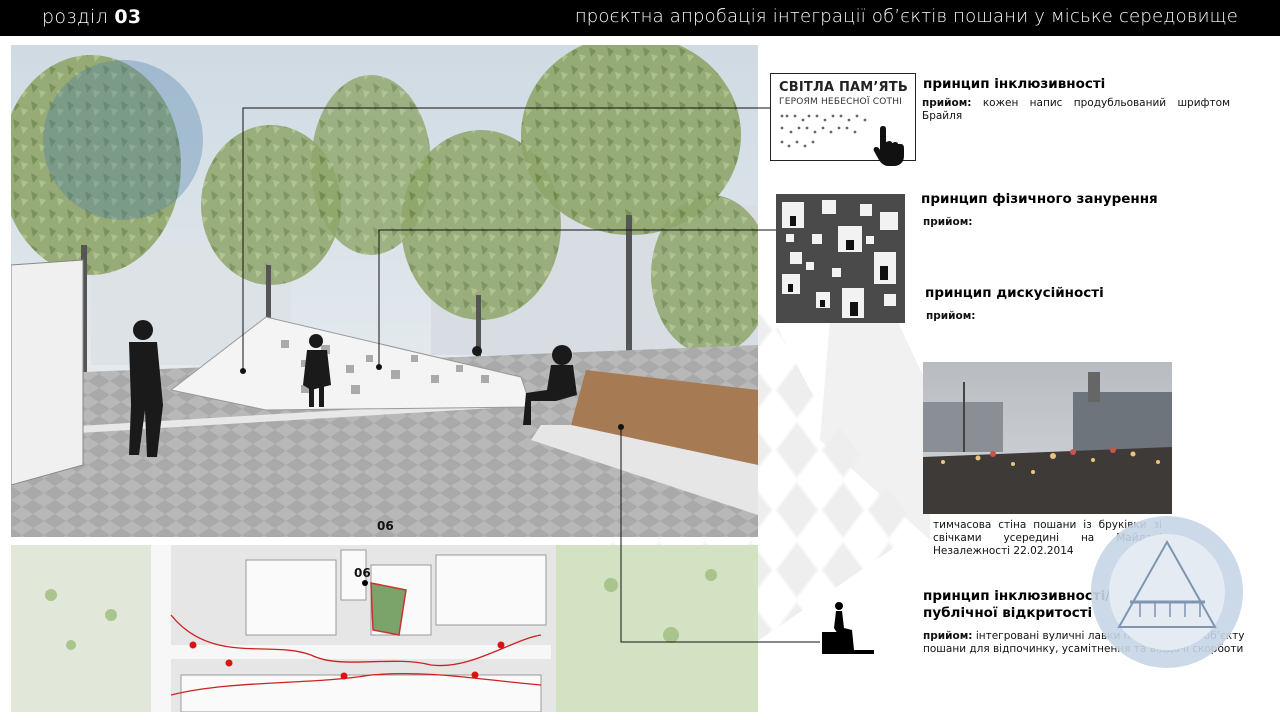 This screenshot has width=1280, height=720. Describe the element at coordinates (1014, 293) in the screenshot. I see `principle-discussion-title: принцип дискусійності` at that location.